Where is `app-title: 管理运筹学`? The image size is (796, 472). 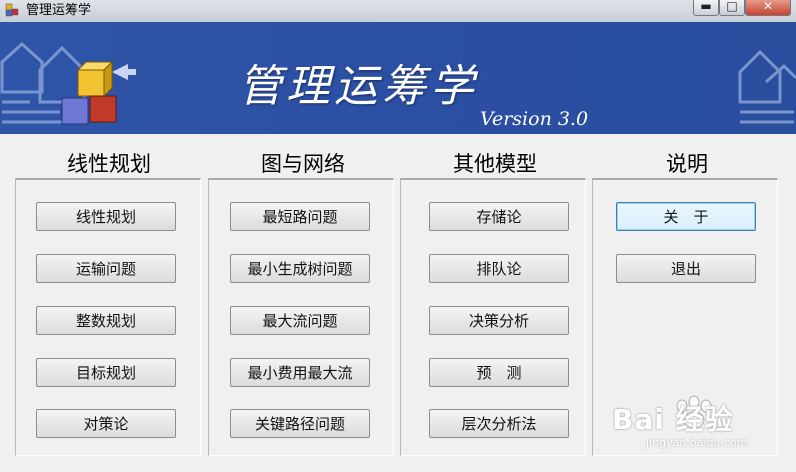 app-title: 管理运筹学 is located at coordinates (358, 86).